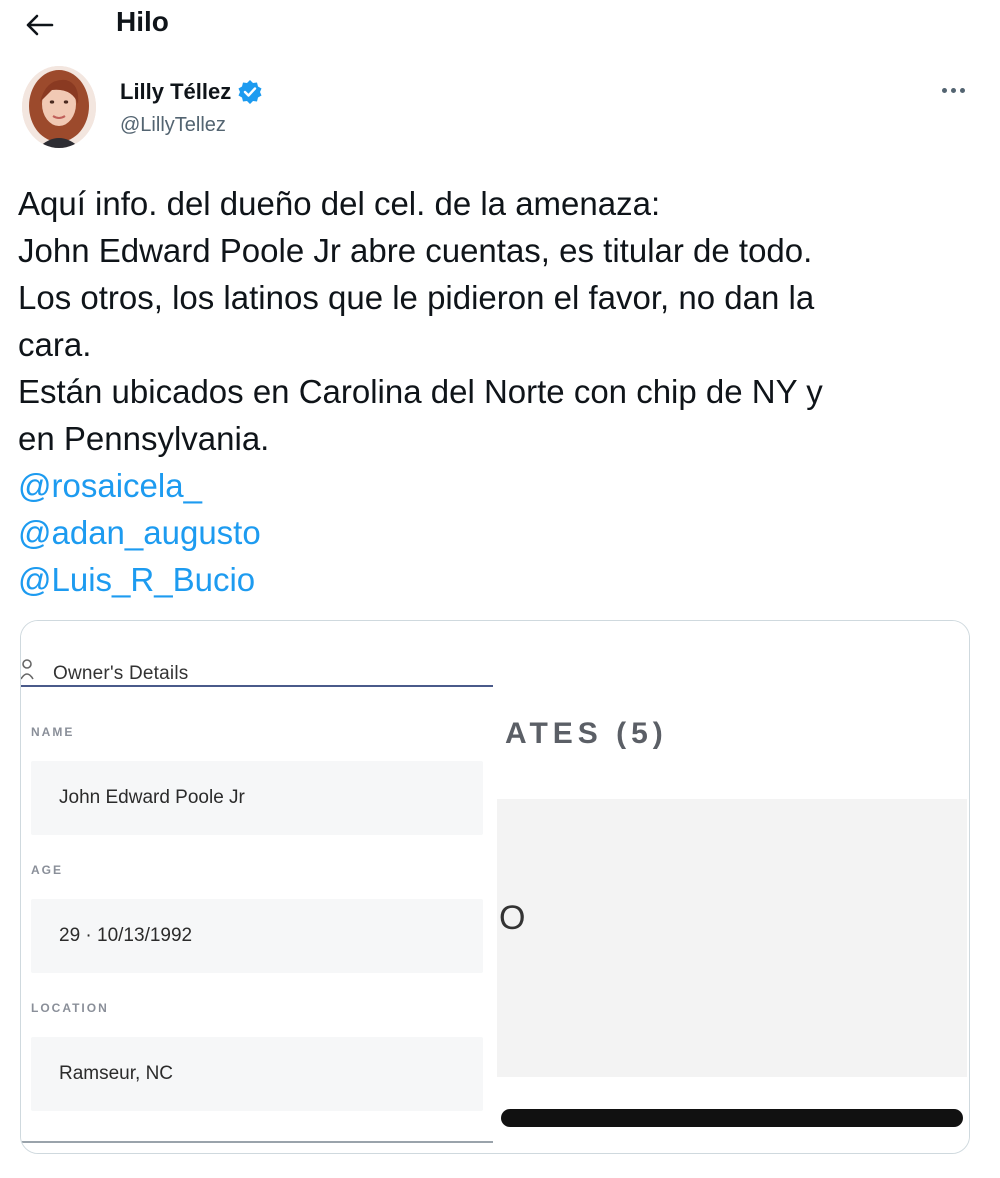 The image size is (1000, 1178). Describe the element at coordinates (512, 918) in the screenshot. I see `right-panel-letter: O` at that location.